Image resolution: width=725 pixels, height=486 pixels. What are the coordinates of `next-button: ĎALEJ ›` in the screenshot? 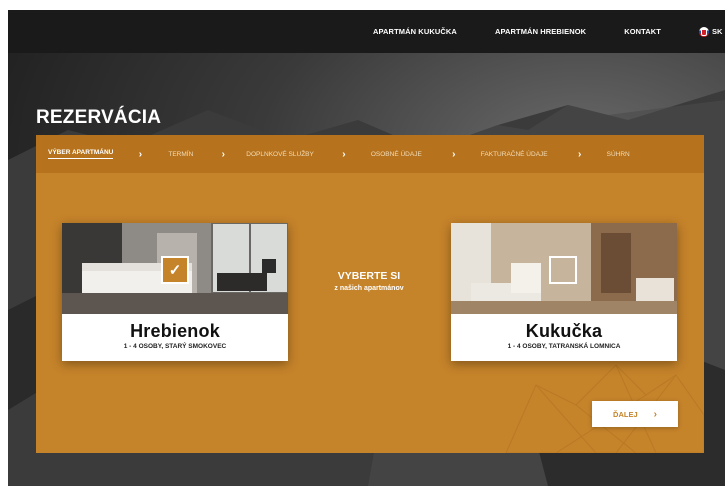 It's located at (635, 414).